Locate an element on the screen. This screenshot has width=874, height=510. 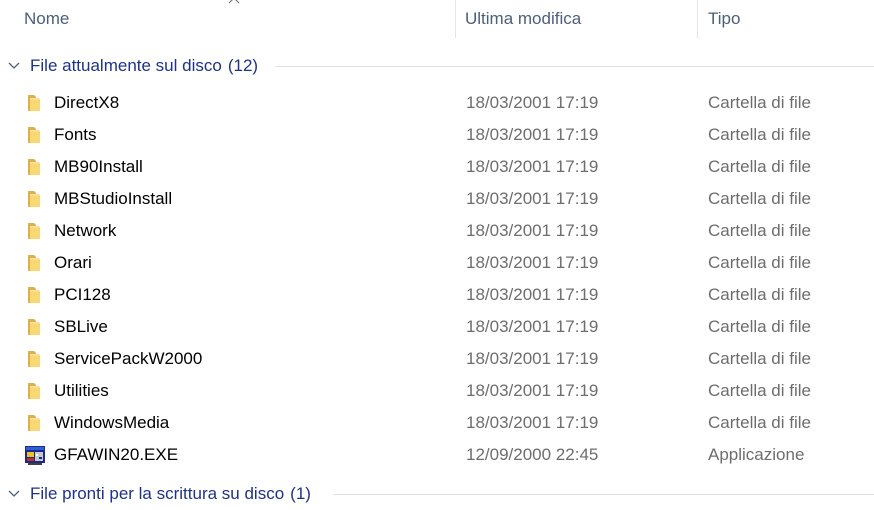
file-name: DirectX8 is located at coordinates (87, 102).